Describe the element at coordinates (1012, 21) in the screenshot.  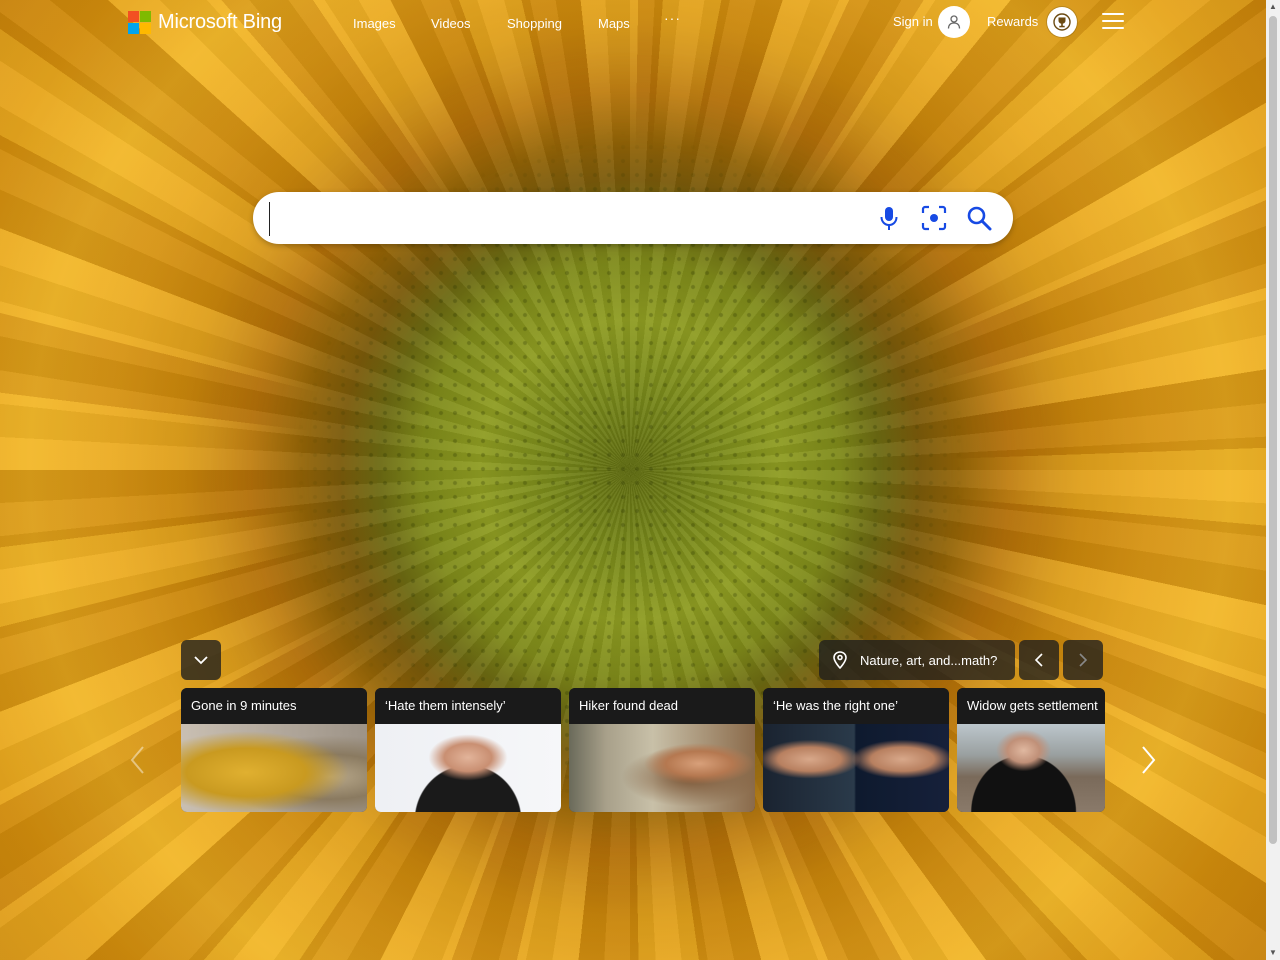
I see `rewards-link: Rewards` at that location.